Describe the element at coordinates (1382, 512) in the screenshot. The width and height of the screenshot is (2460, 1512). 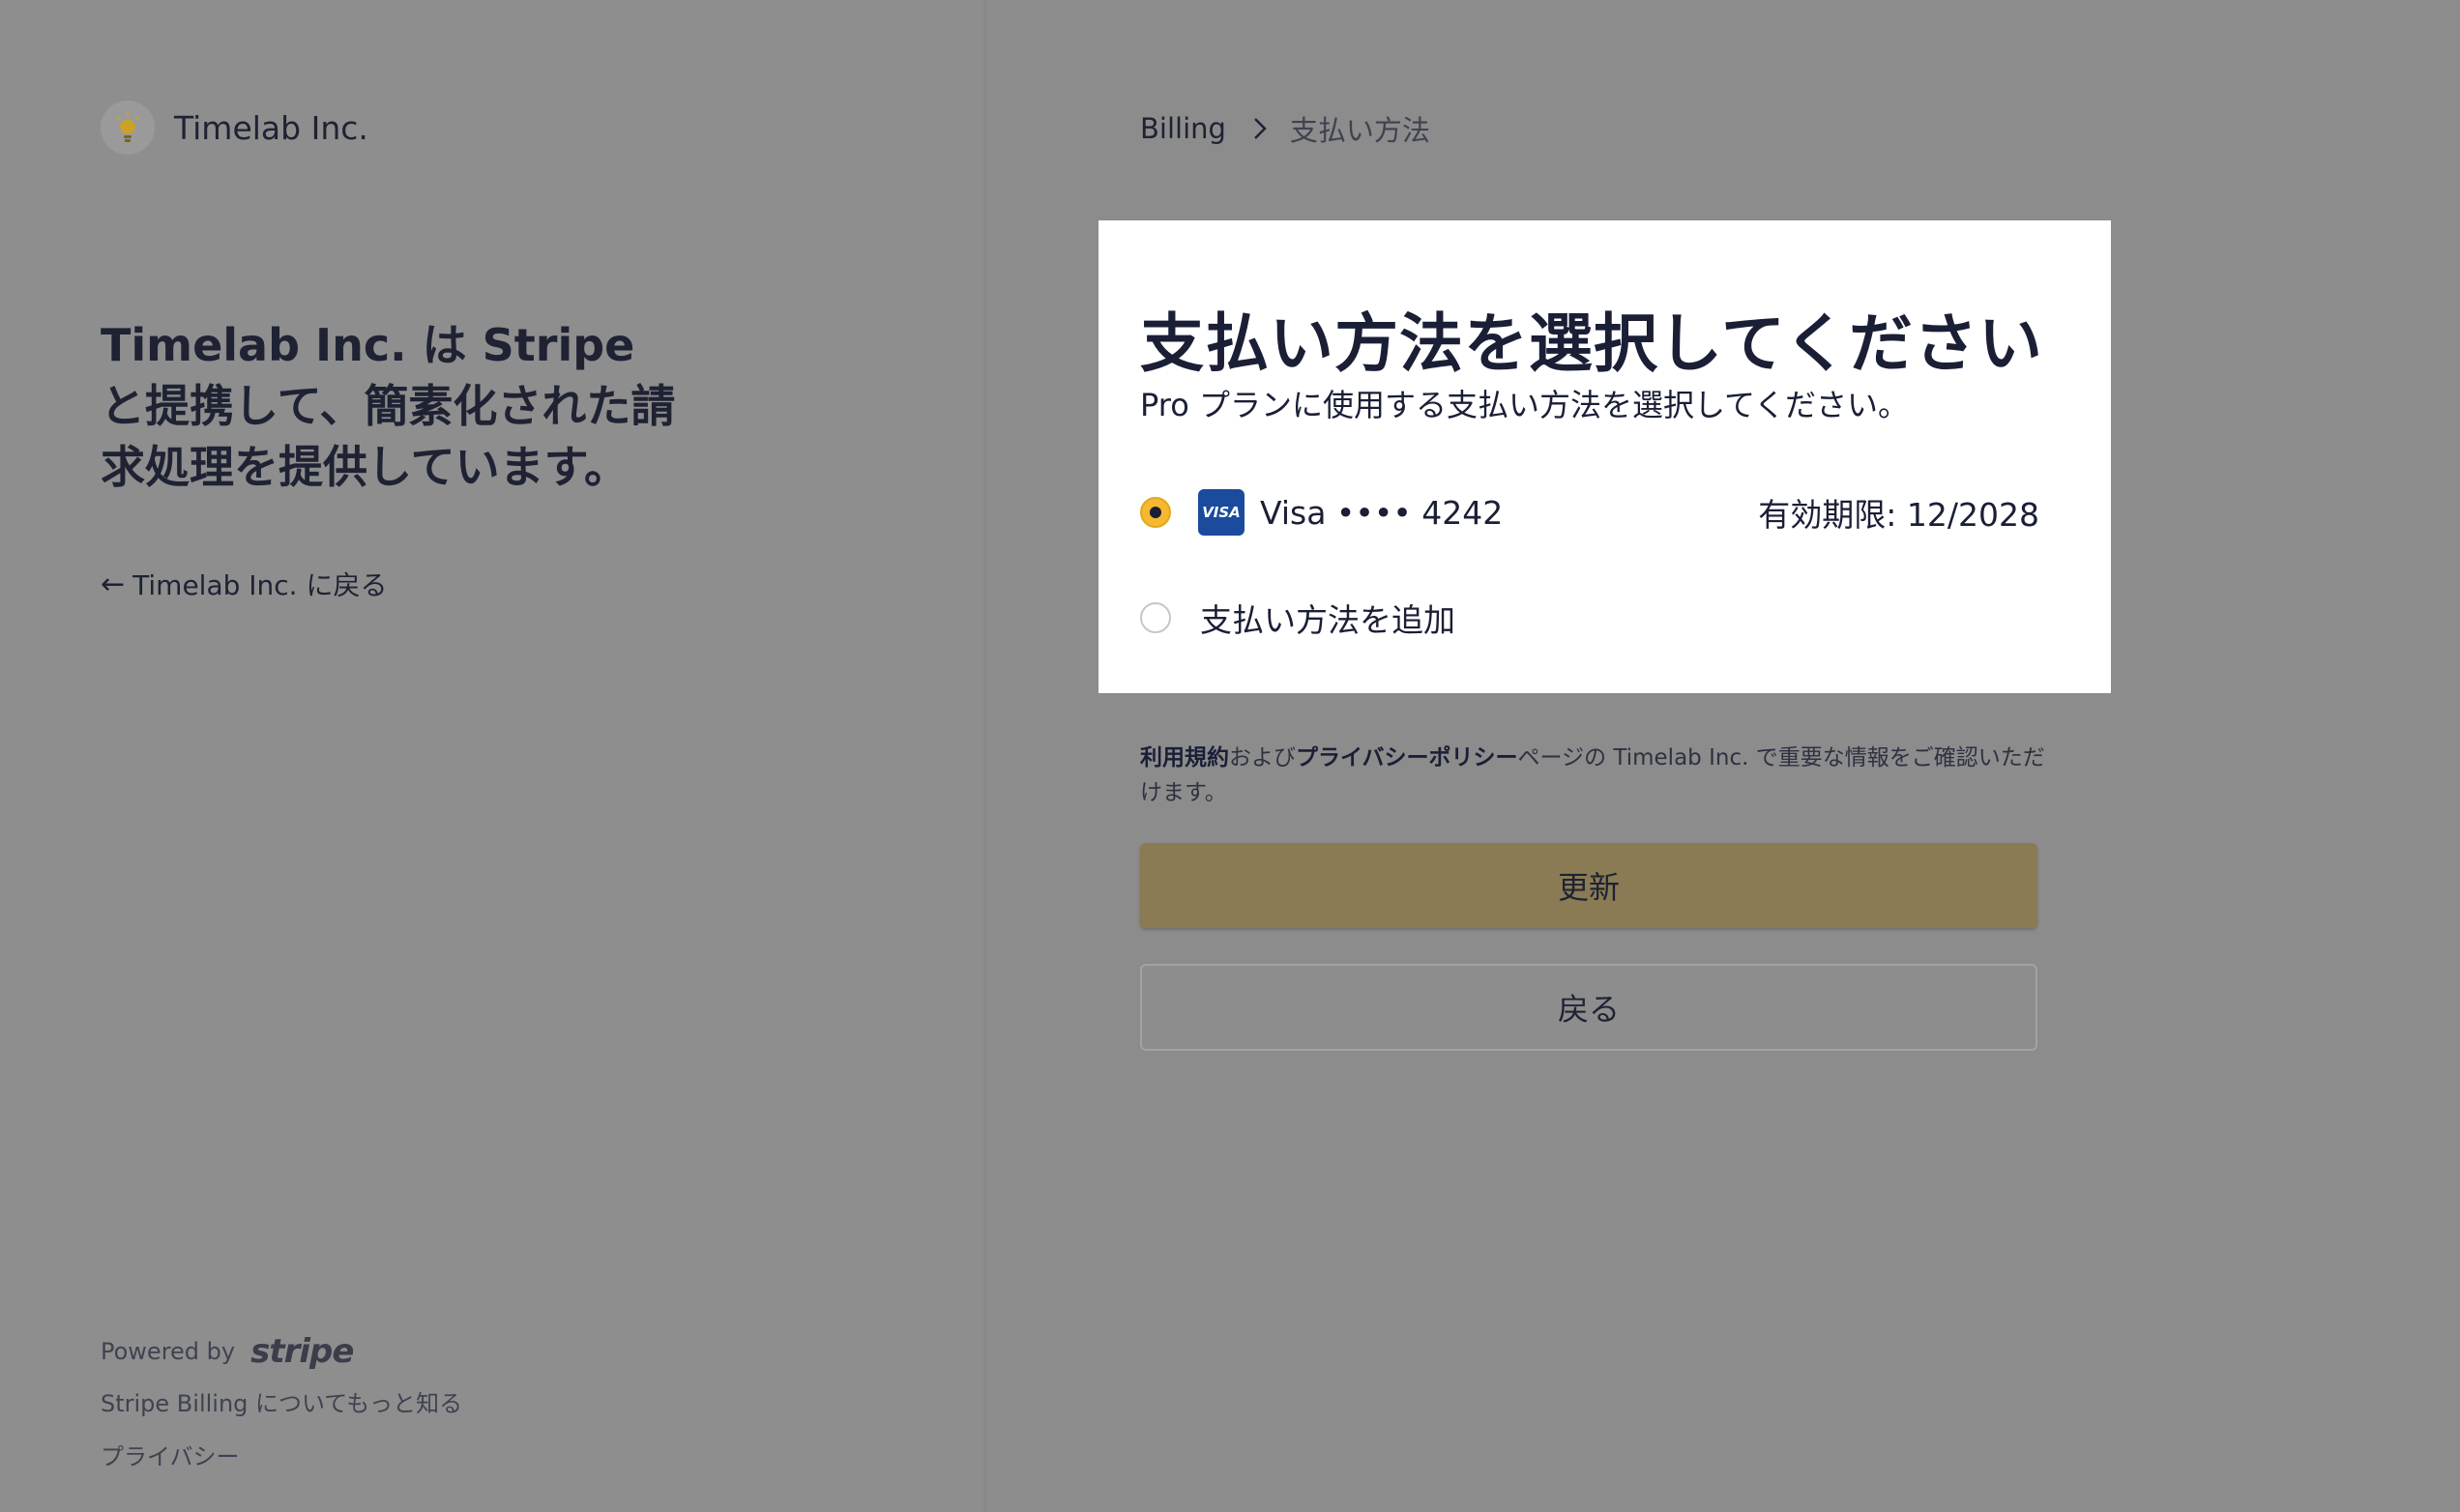
I see `card-label: Visa •••• 4242` at that location.